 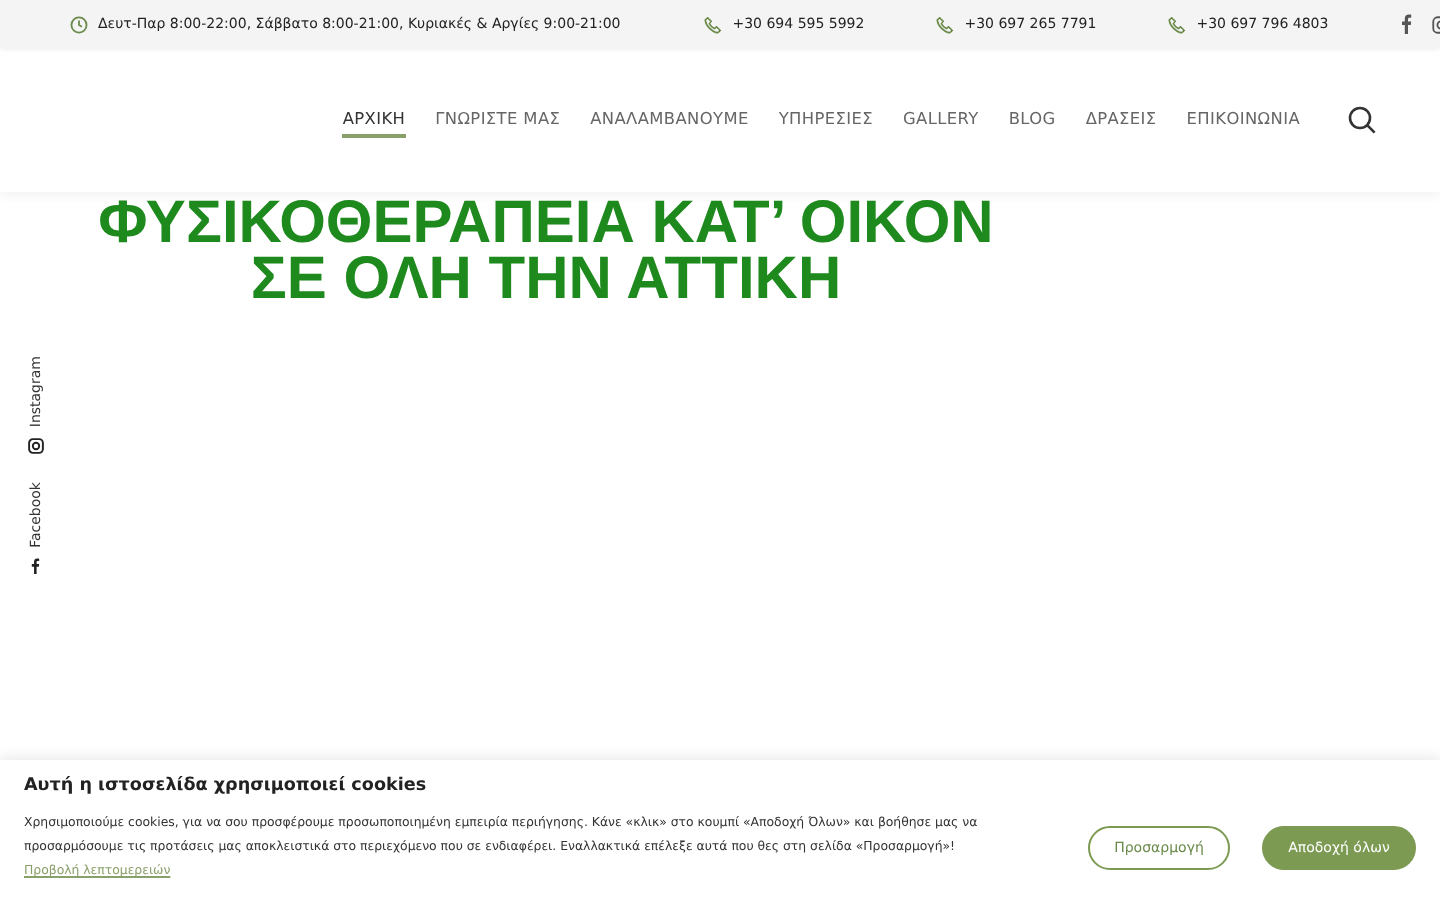 I want to click on hero-title: ΦΥΣΙΚΟΘΕΡΑΠΕΙΑ ΚΑΤ’ ΟΙΚΟΝ, so click(x=546, y=224).